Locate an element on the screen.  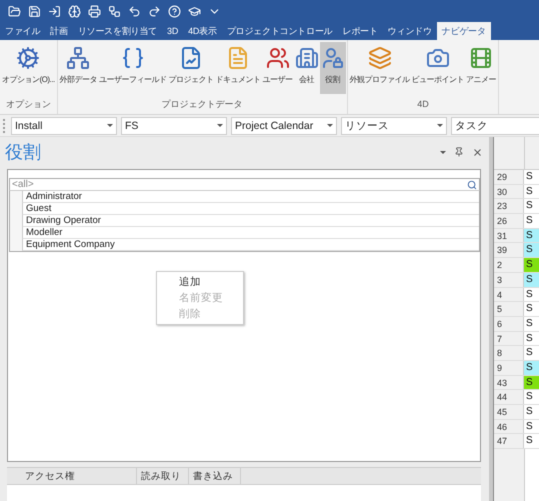
network-icon is located at coordinates (78, 58).